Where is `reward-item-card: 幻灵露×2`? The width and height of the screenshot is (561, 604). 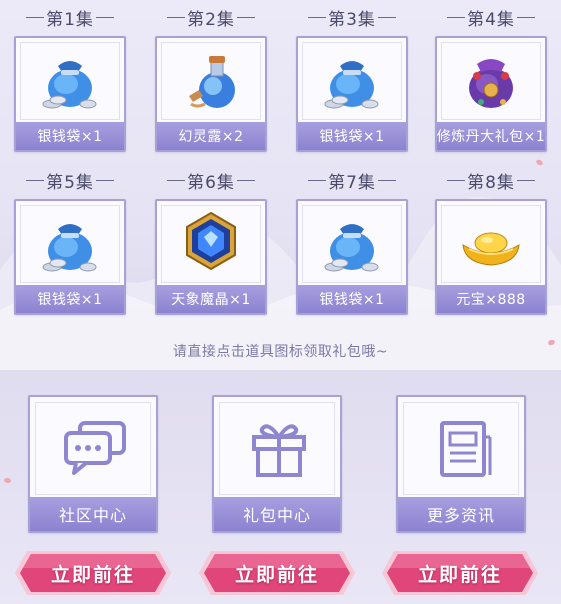
reward-item-card: 幻灵露×2 is located at coordinates (211, 94).